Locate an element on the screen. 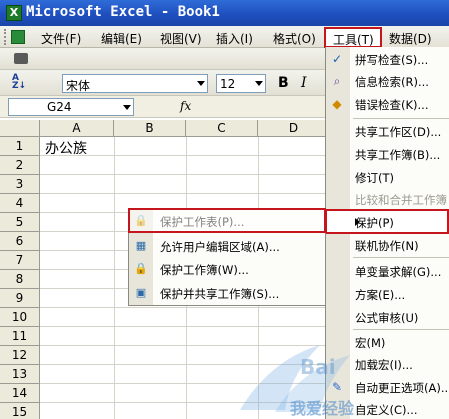 This screenshot has height=419, width=449. watermark-text: 我爱经验 is located at coordinates (322, 408).